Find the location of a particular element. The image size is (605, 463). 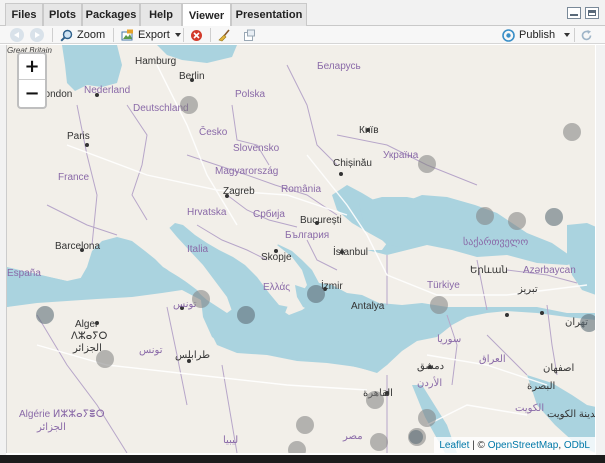

map-label: Skopje is located at coordinates (276, 257).